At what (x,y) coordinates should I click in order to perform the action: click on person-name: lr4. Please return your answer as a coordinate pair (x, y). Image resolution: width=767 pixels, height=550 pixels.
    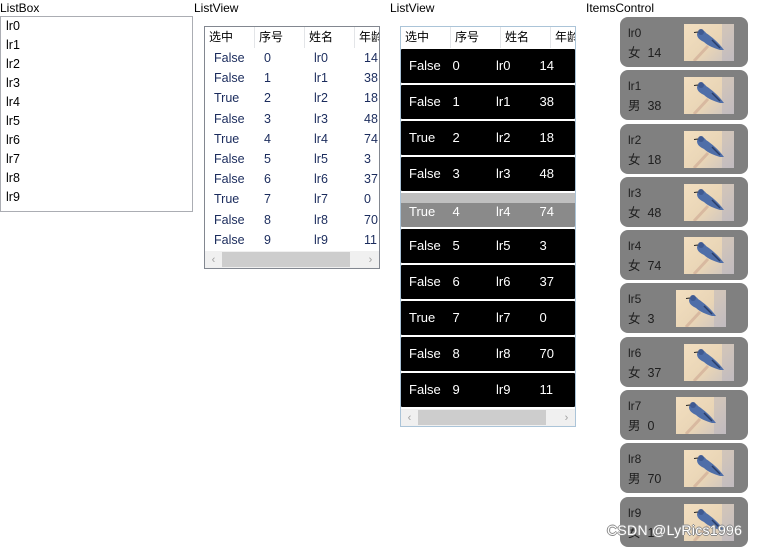
    Looking at the image, I should click on (635, 246).